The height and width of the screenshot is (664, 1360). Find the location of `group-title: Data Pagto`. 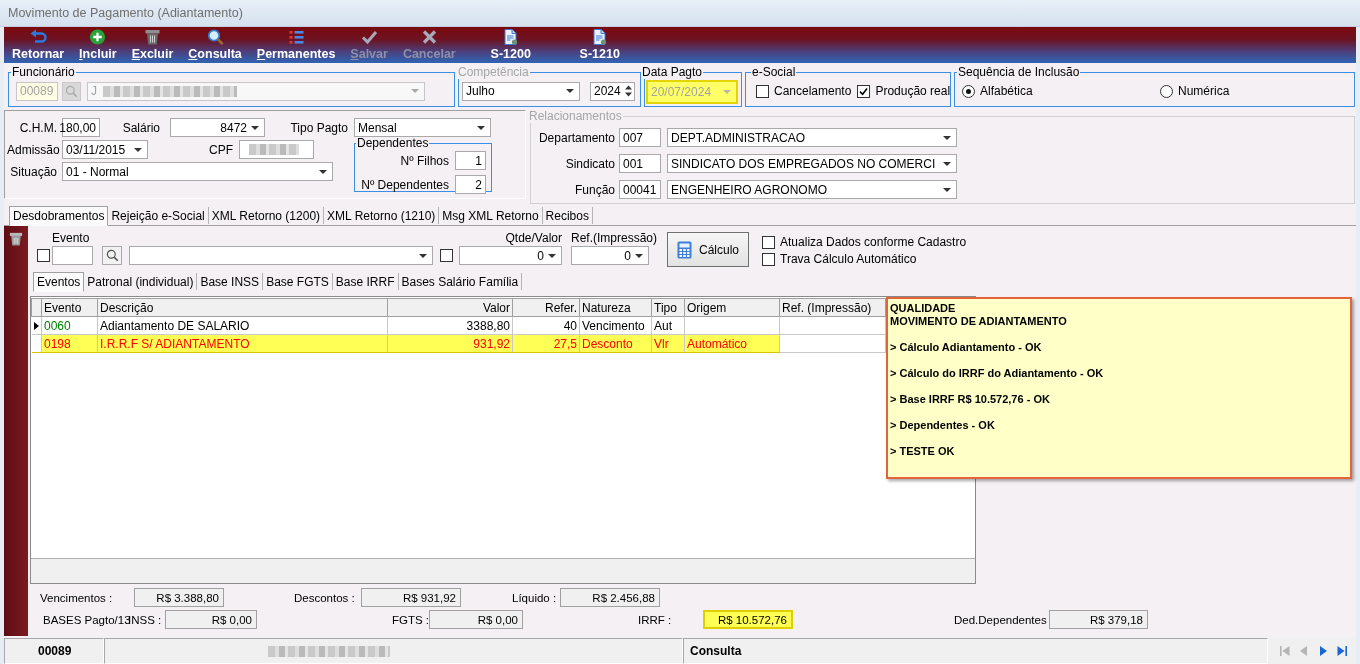

group-title: Data Pagto is located at coordinates (672, 72).